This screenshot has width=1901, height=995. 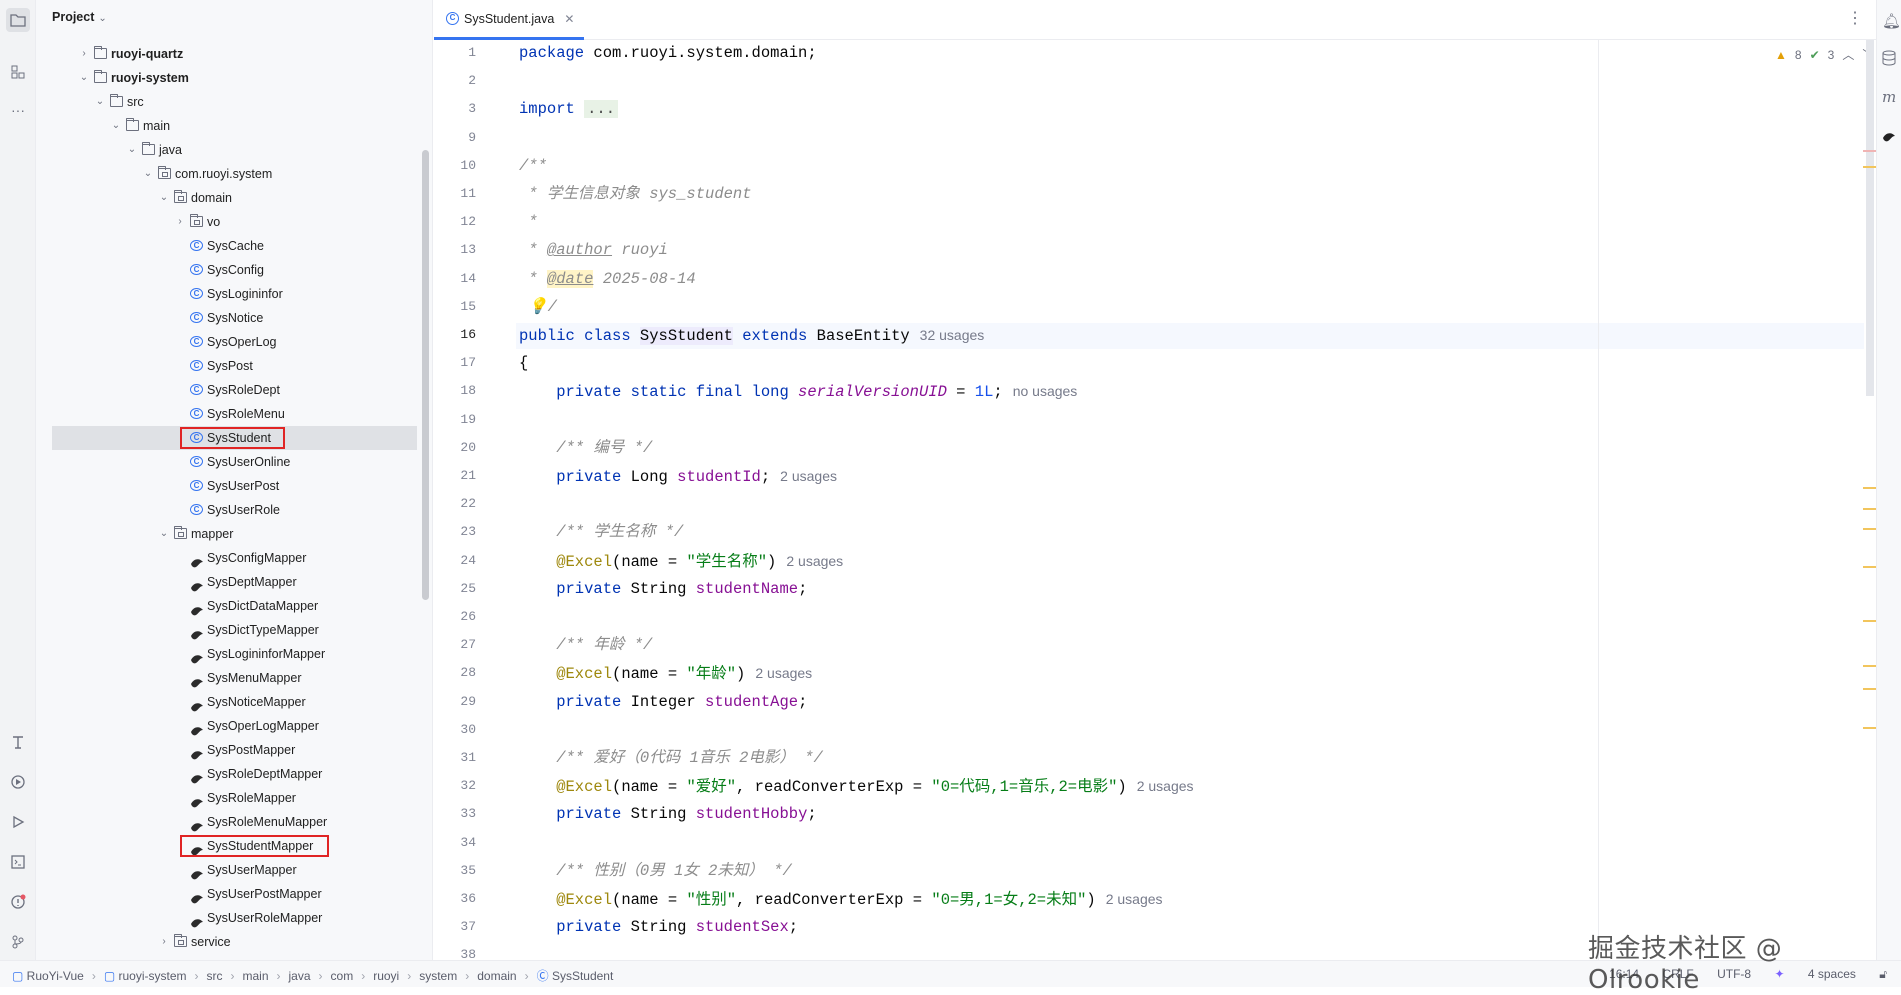 What do you see at coordinates (1869, 151) in the screenshot?
I see `error-stripe-mark` at bounding box center [1869, 151].